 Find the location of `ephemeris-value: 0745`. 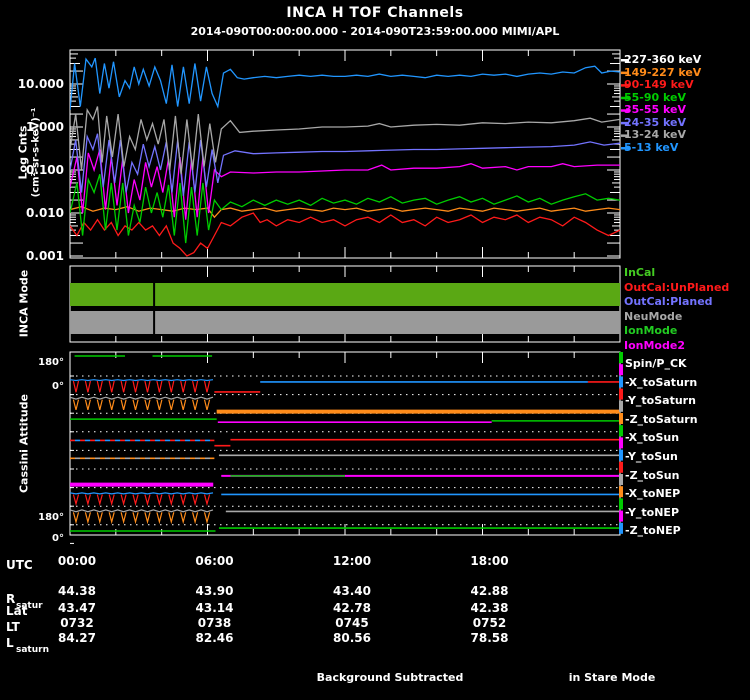

ephemeris-value: 0745 is located at coordinates (352, 623).